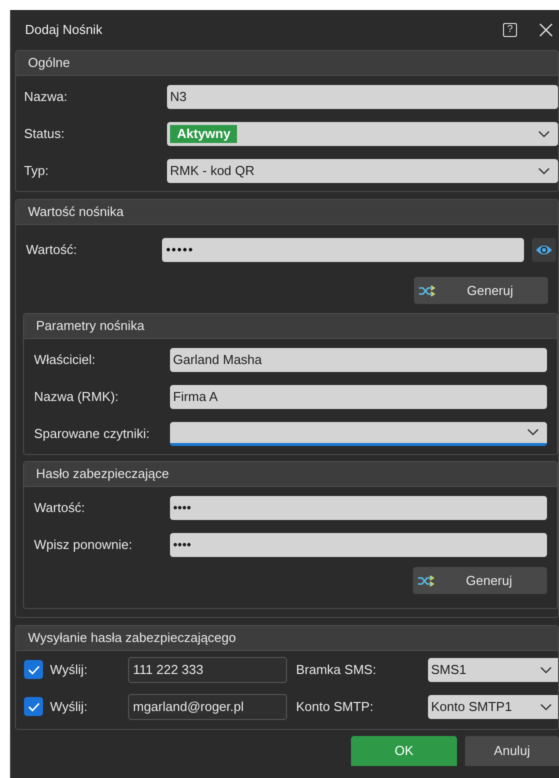  Describe the element at coordinates (287, 63) in the screenshot. I see `section-header: Ogólne` at that location.